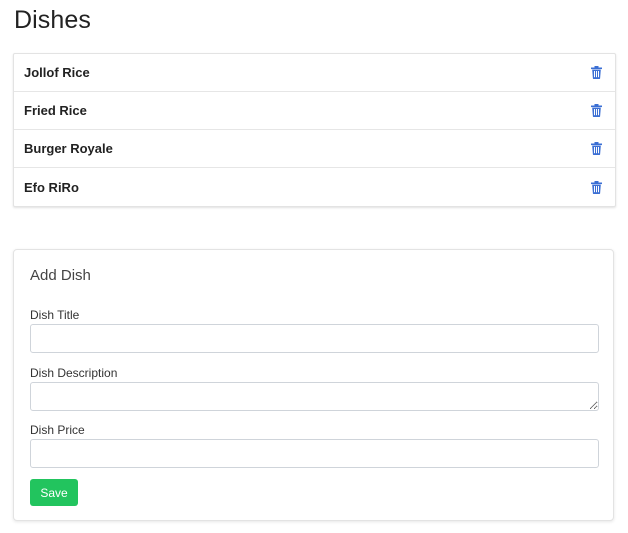 This screenshot has width=628, height=533. What do you see at coordinates (68, 148) in the screenshot?
I see `dish-name: Burger Royale` at bounding box center [68, 148].